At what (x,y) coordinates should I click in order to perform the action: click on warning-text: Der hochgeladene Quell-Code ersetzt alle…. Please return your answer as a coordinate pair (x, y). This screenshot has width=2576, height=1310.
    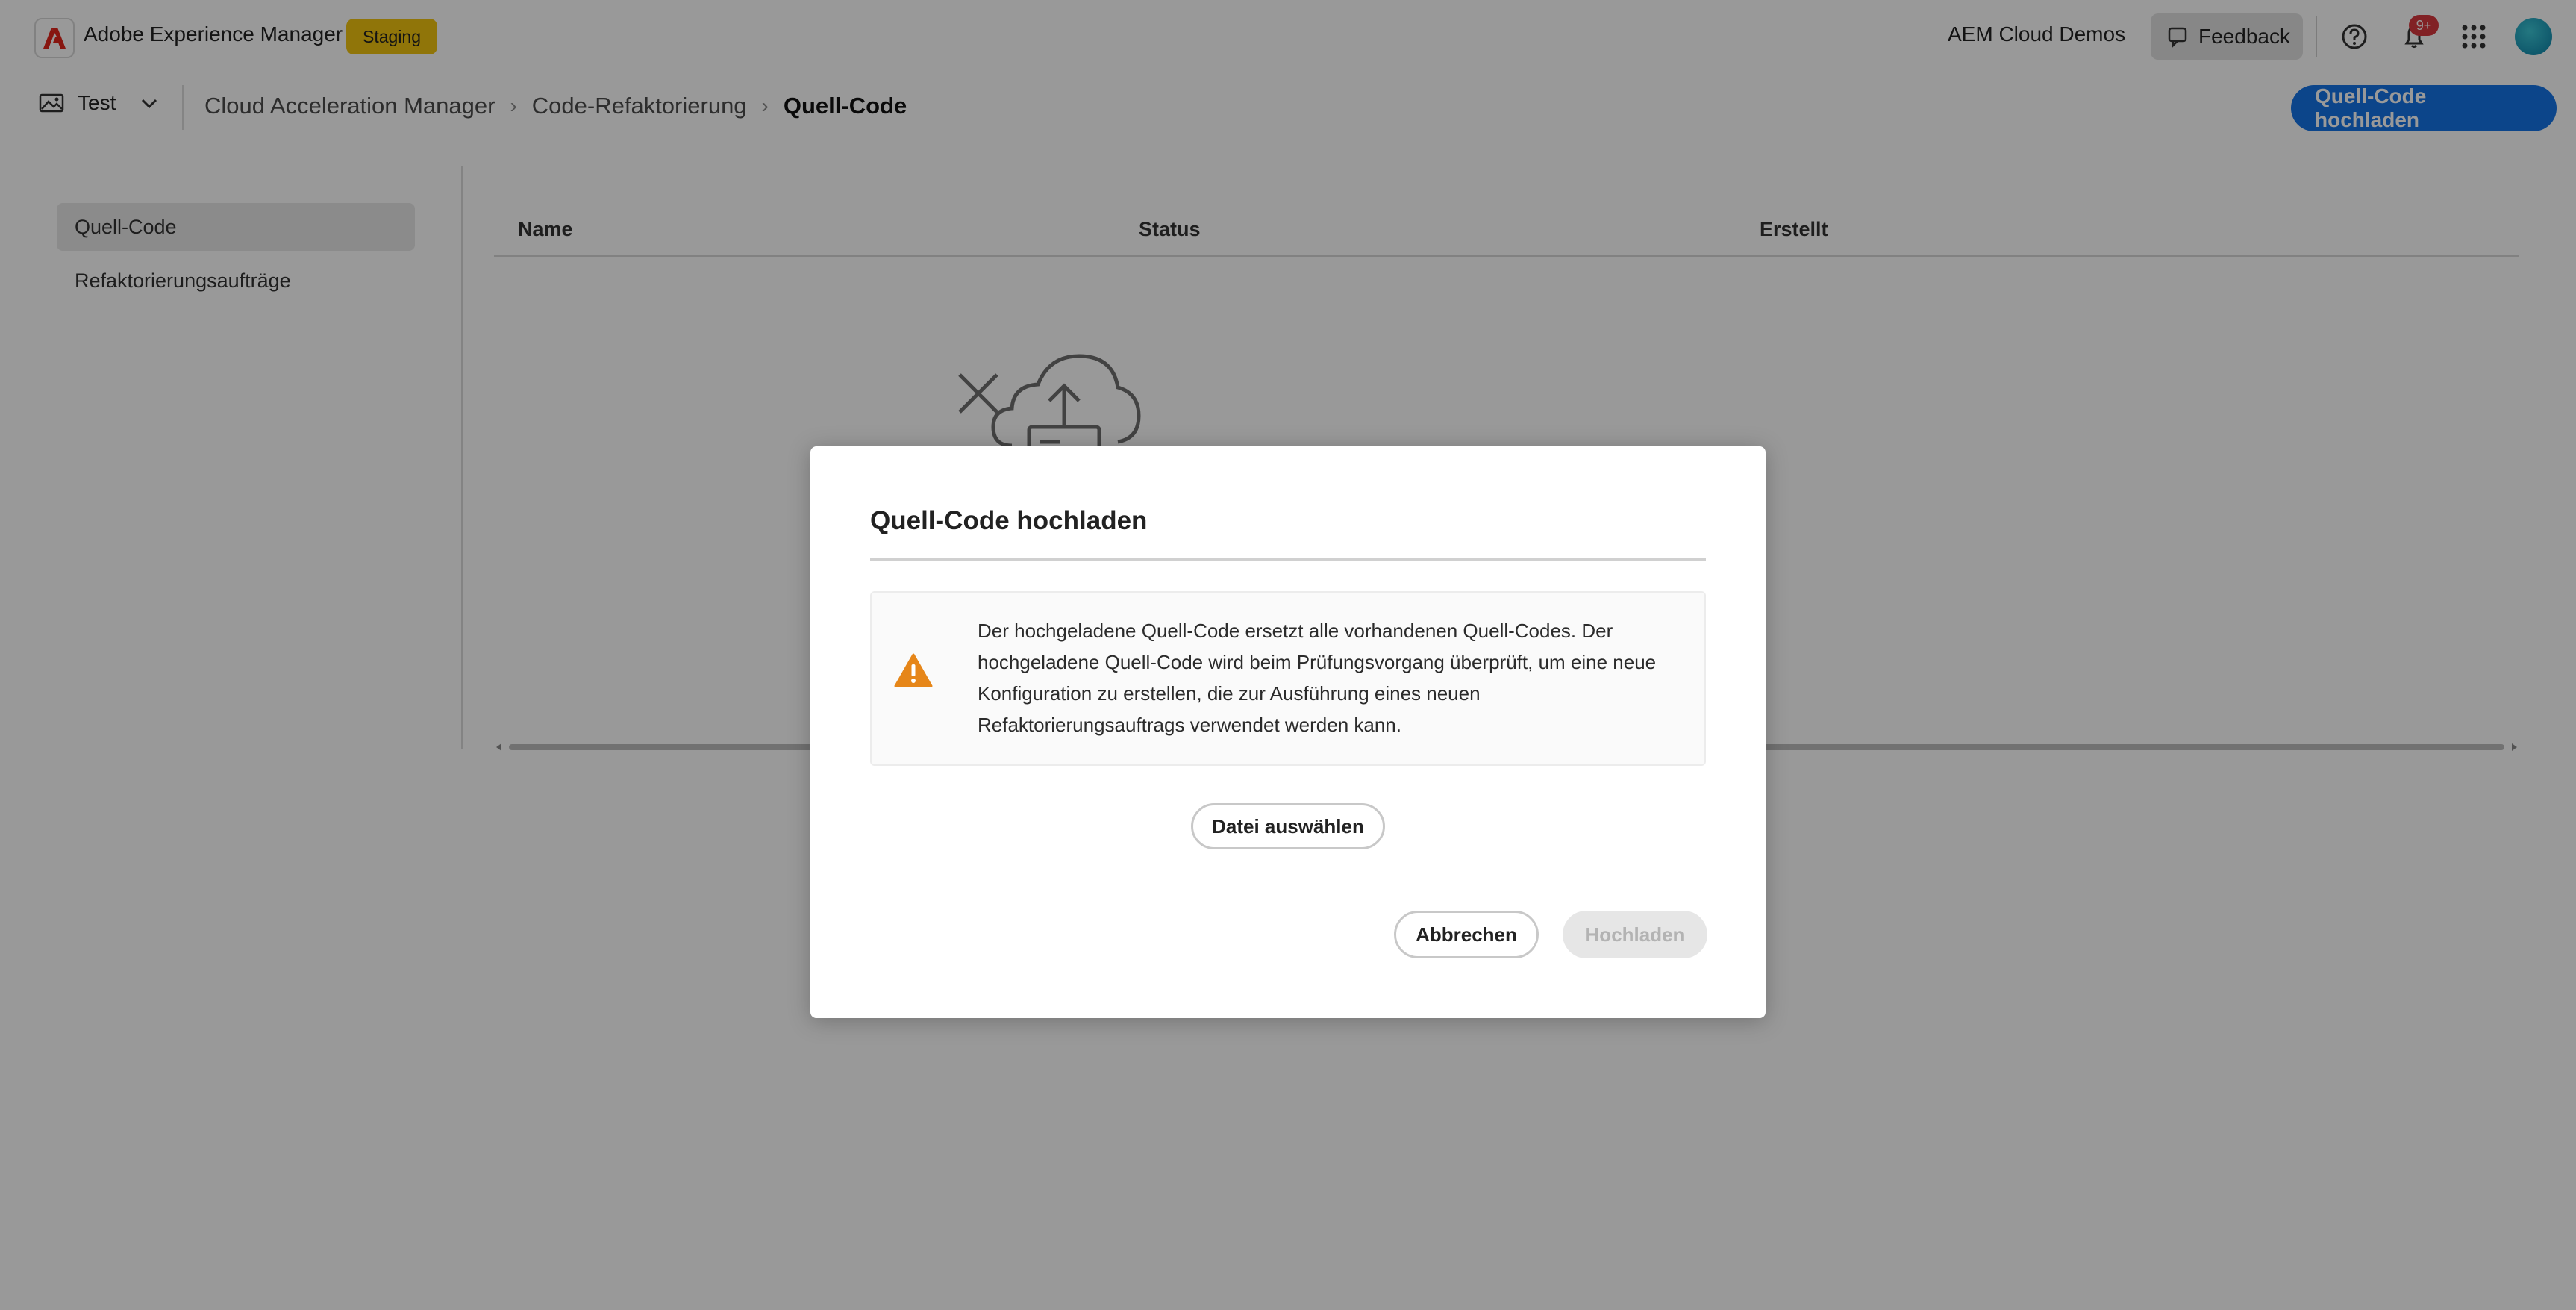
    Looking at the image, I should click on (1317, 678).